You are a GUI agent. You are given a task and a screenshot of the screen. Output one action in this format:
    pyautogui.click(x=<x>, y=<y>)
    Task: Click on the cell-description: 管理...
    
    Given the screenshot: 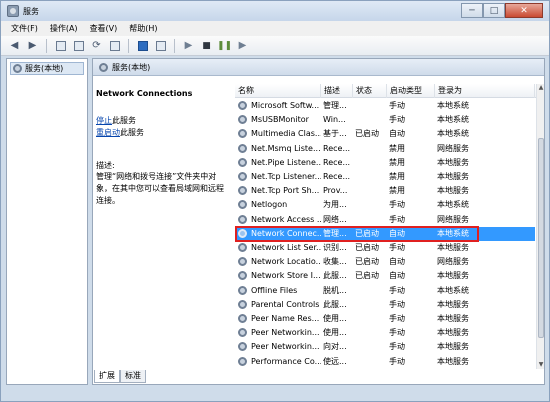 What is the action you would take?
    pyautogui.click(x=335, y=105)
    